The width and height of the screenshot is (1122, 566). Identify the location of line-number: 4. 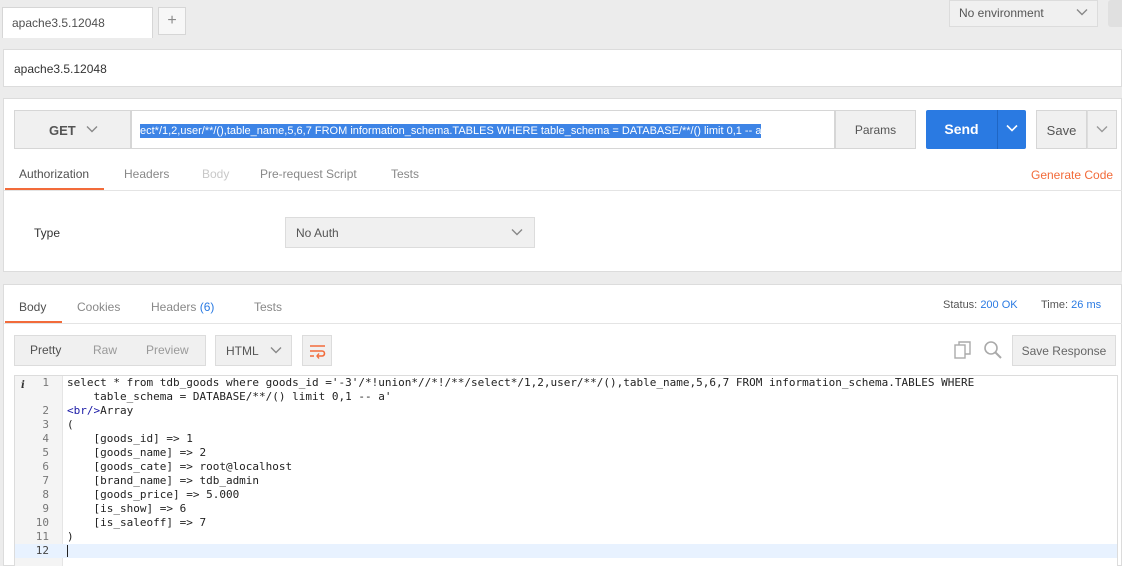
(45, 438).